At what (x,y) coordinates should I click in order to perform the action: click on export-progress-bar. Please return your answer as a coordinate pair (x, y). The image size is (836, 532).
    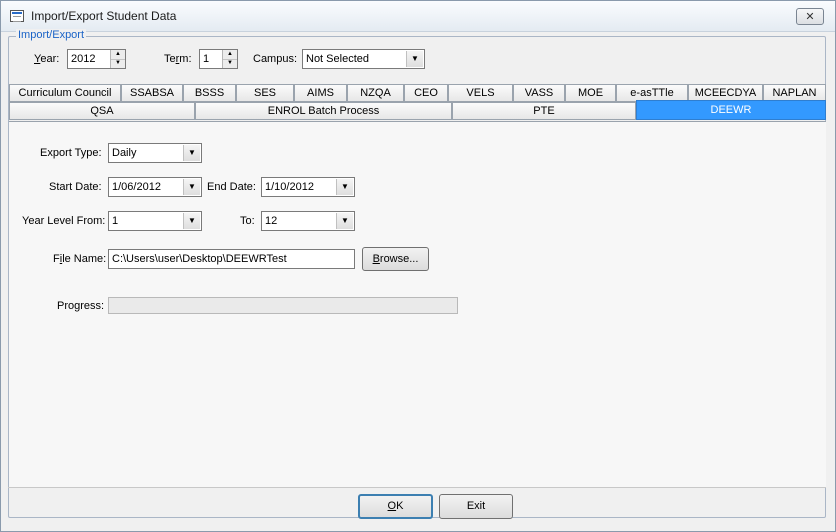
    Looking at the image, I should click on (283, 305).